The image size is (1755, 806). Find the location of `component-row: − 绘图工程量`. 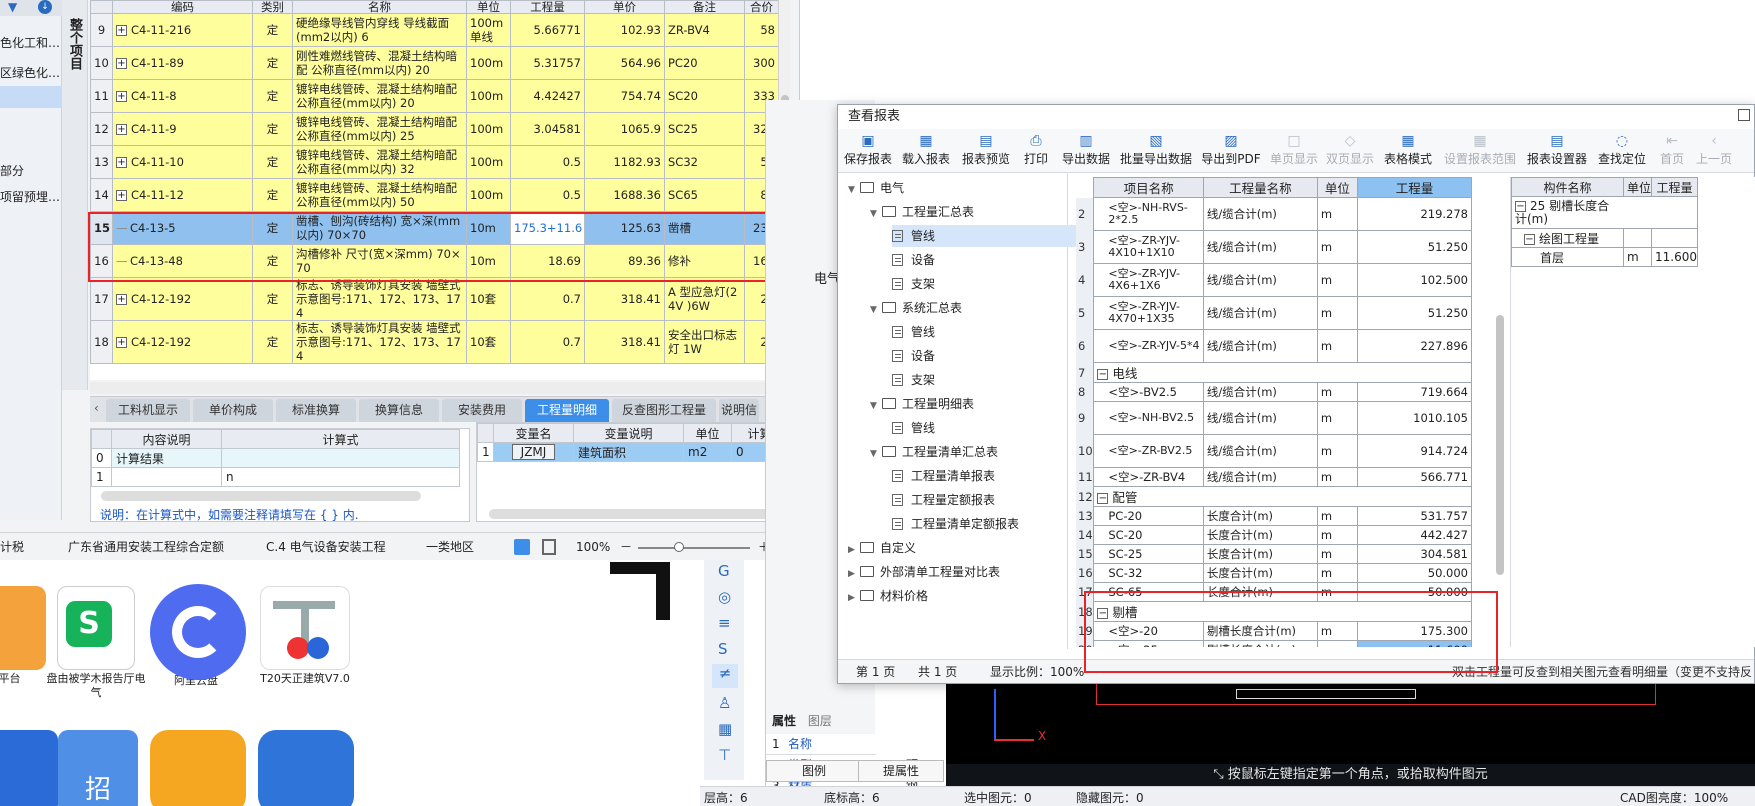

component-row: − 绘图工程量 is located at coordinates (1604, 238).